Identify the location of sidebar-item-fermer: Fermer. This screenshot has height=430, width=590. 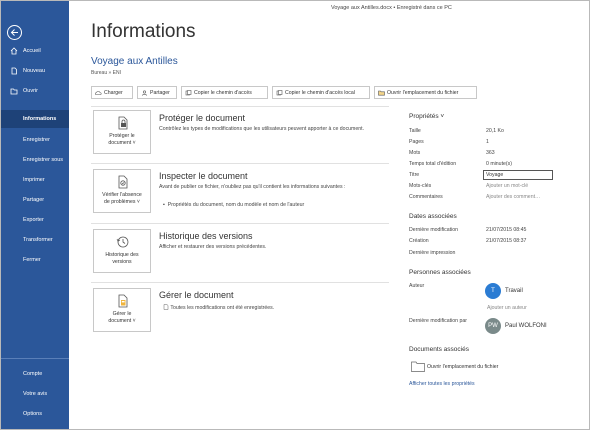
(35, 260).